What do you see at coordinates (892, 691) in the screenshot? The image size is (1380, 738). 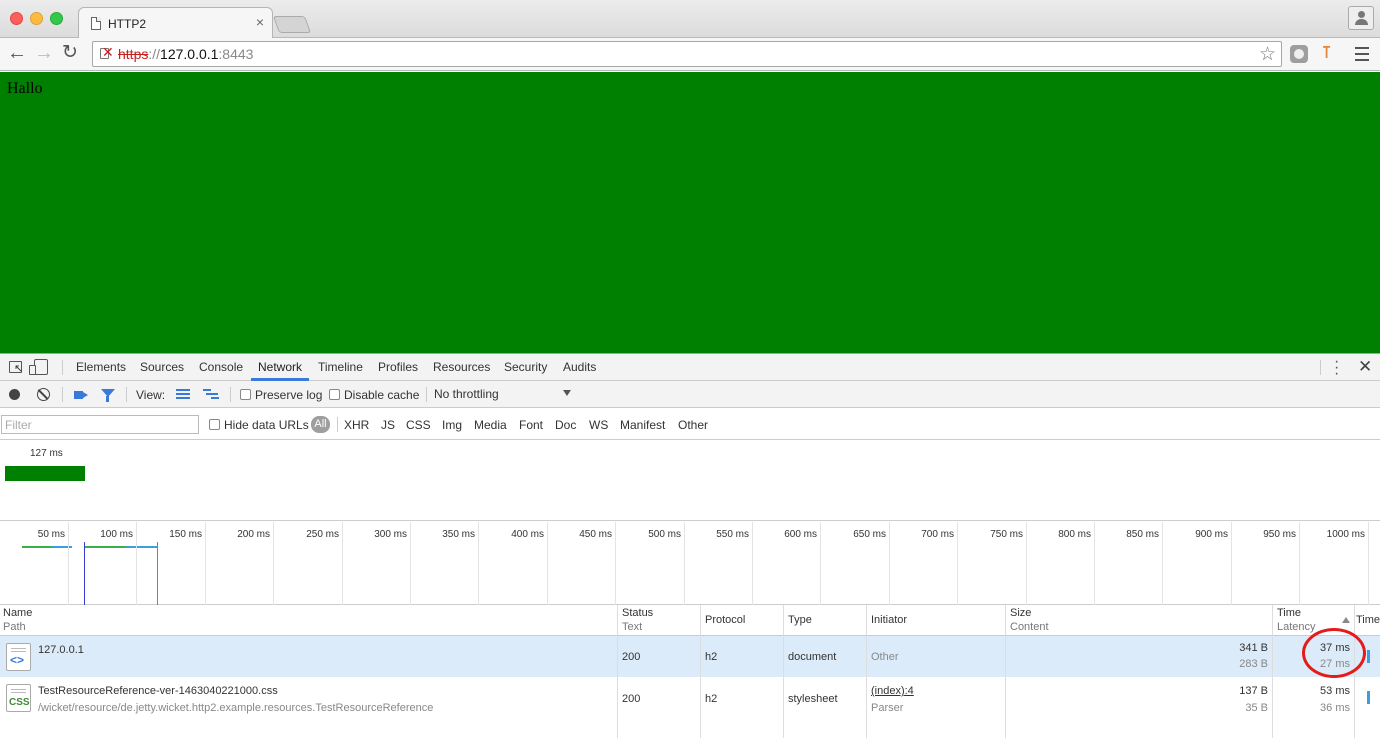 I see `initiator-link: (index):4` at bounding box center [892, 691].